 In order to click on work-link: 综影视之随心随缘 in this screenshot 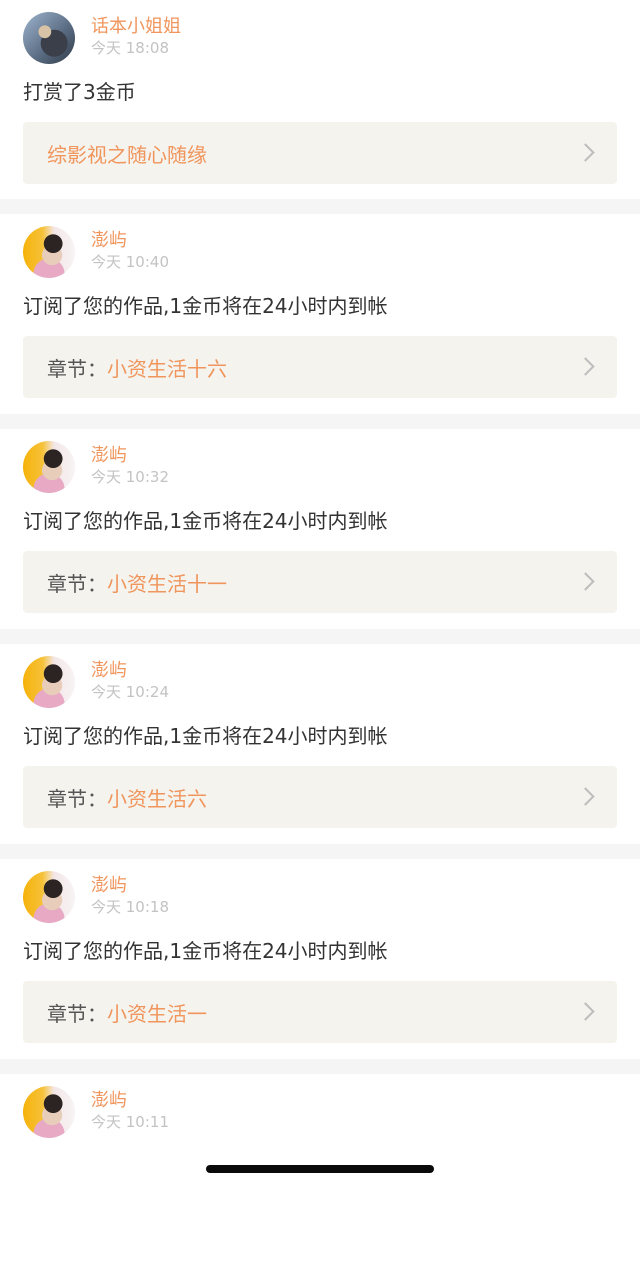, I will do `click(320, 153)`.